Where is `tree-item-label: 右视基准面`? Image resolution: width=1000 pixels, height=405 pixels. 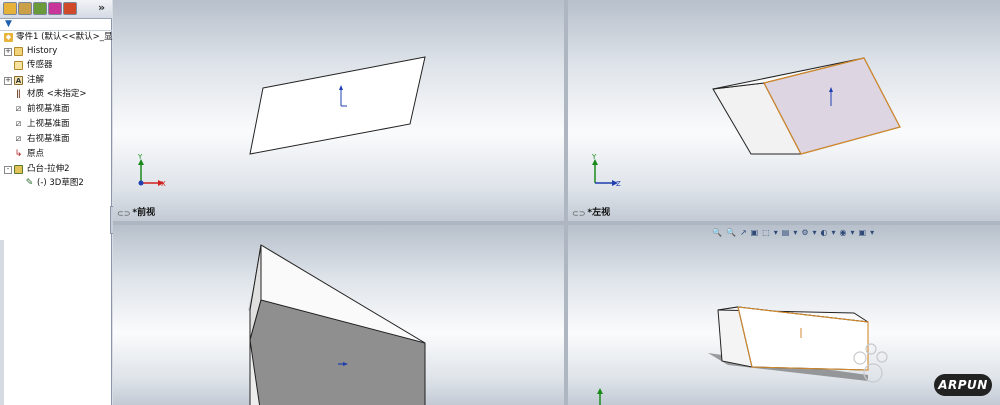 tree-item-label: 右视基准面 is located at coordinates (48, 139).